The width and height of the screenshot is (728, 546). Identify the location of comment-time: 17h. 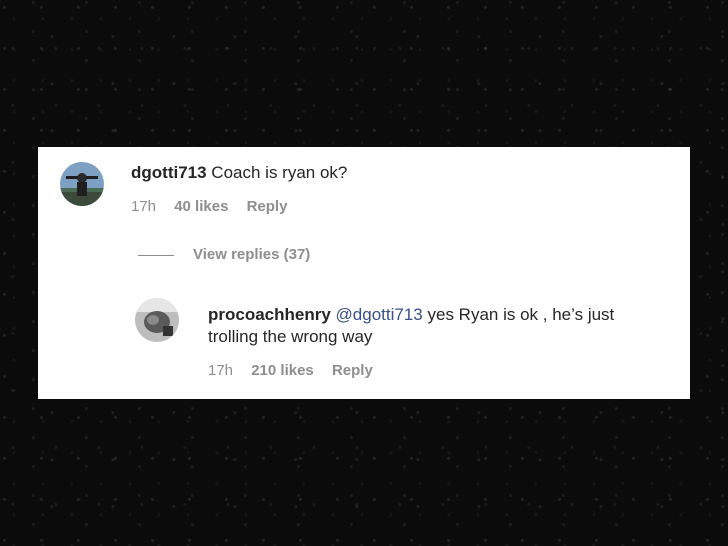
(144, 206).